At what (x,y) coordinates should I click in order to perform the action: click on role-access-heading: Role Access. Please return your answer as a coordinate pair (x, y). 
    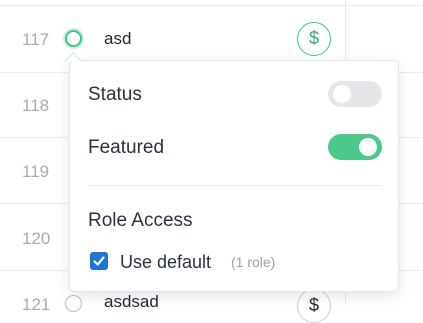
    Looking at the image, I should click on (140, 220).